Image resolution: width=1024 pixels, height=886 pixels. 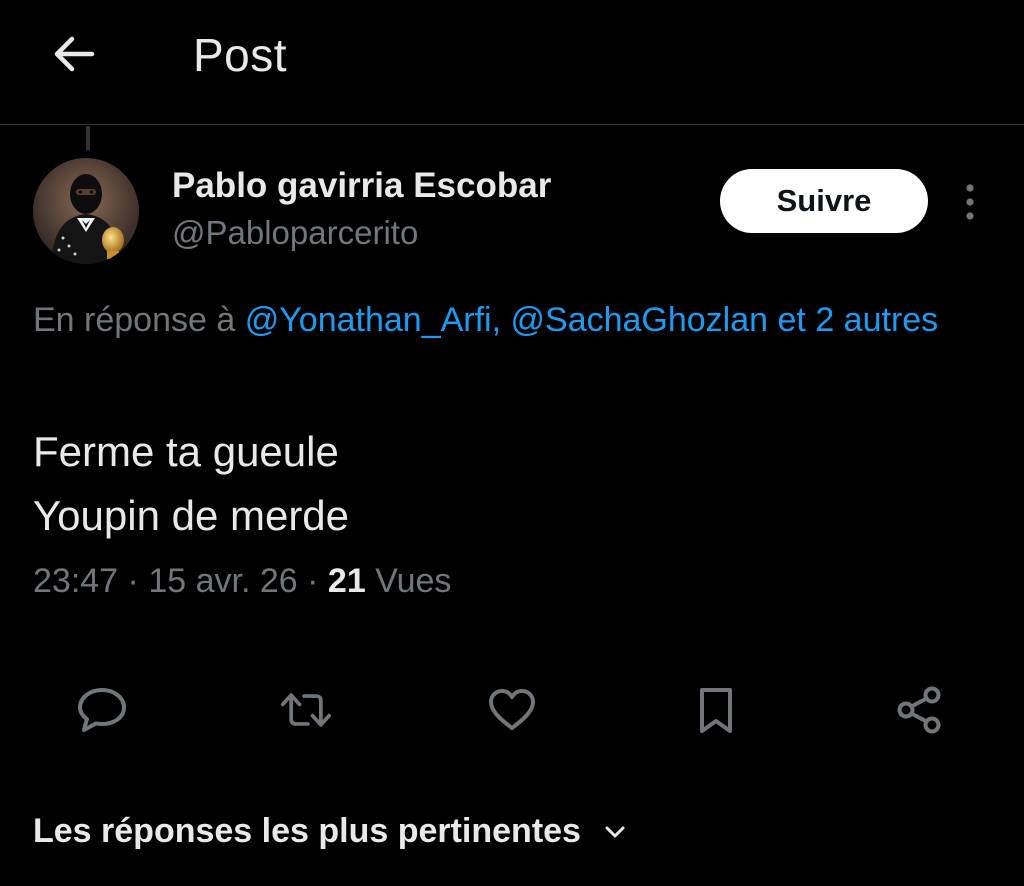 I want to click on post-text: Ferme ta gueule Youpin de merde, so click(x=513, y=484).